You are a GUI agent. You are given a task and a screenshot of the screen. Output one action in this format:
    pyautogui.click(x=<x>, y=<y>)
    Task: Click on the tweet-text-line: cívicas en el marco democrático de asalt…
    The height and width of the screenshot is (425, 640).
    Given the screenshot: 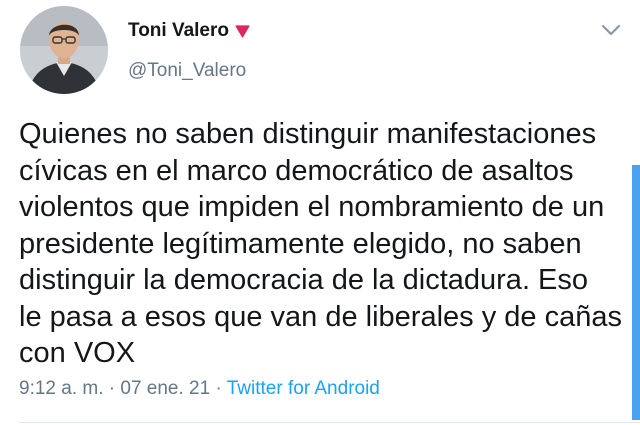 What is the action you would take?
    pyautogui.click(x=296, y=170)
    